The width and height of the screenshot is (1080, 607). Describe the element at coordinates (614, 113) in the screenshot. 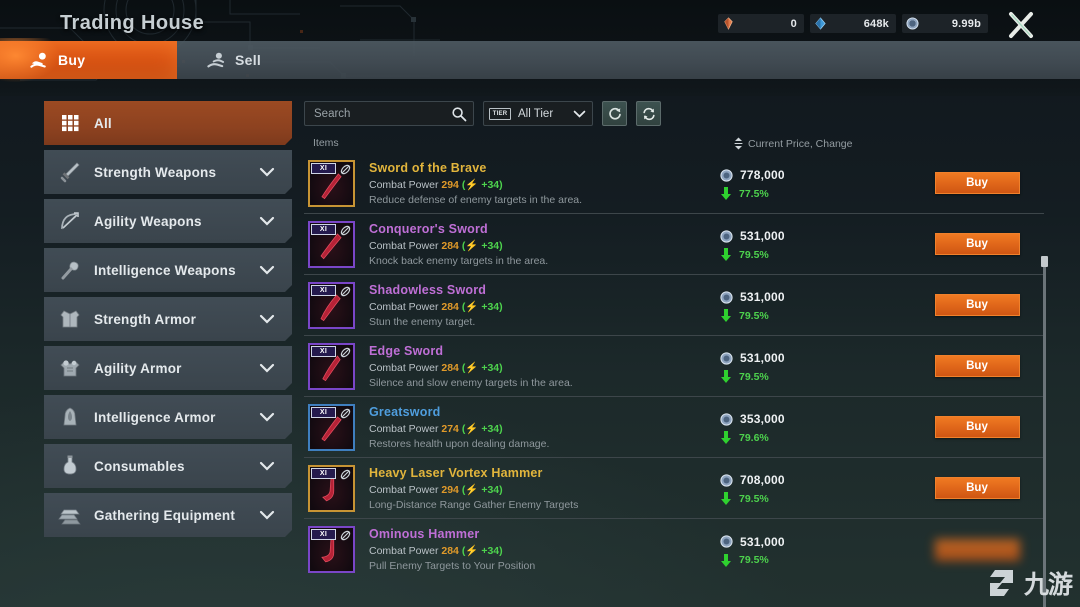

I see `refresh-button` at that location.